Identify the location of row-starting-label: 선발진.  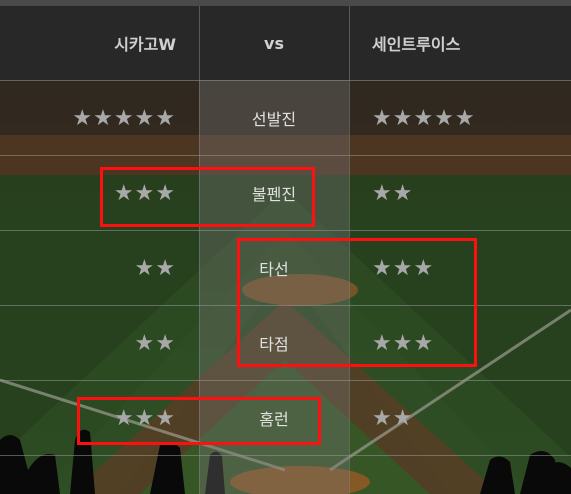
(274, 118).